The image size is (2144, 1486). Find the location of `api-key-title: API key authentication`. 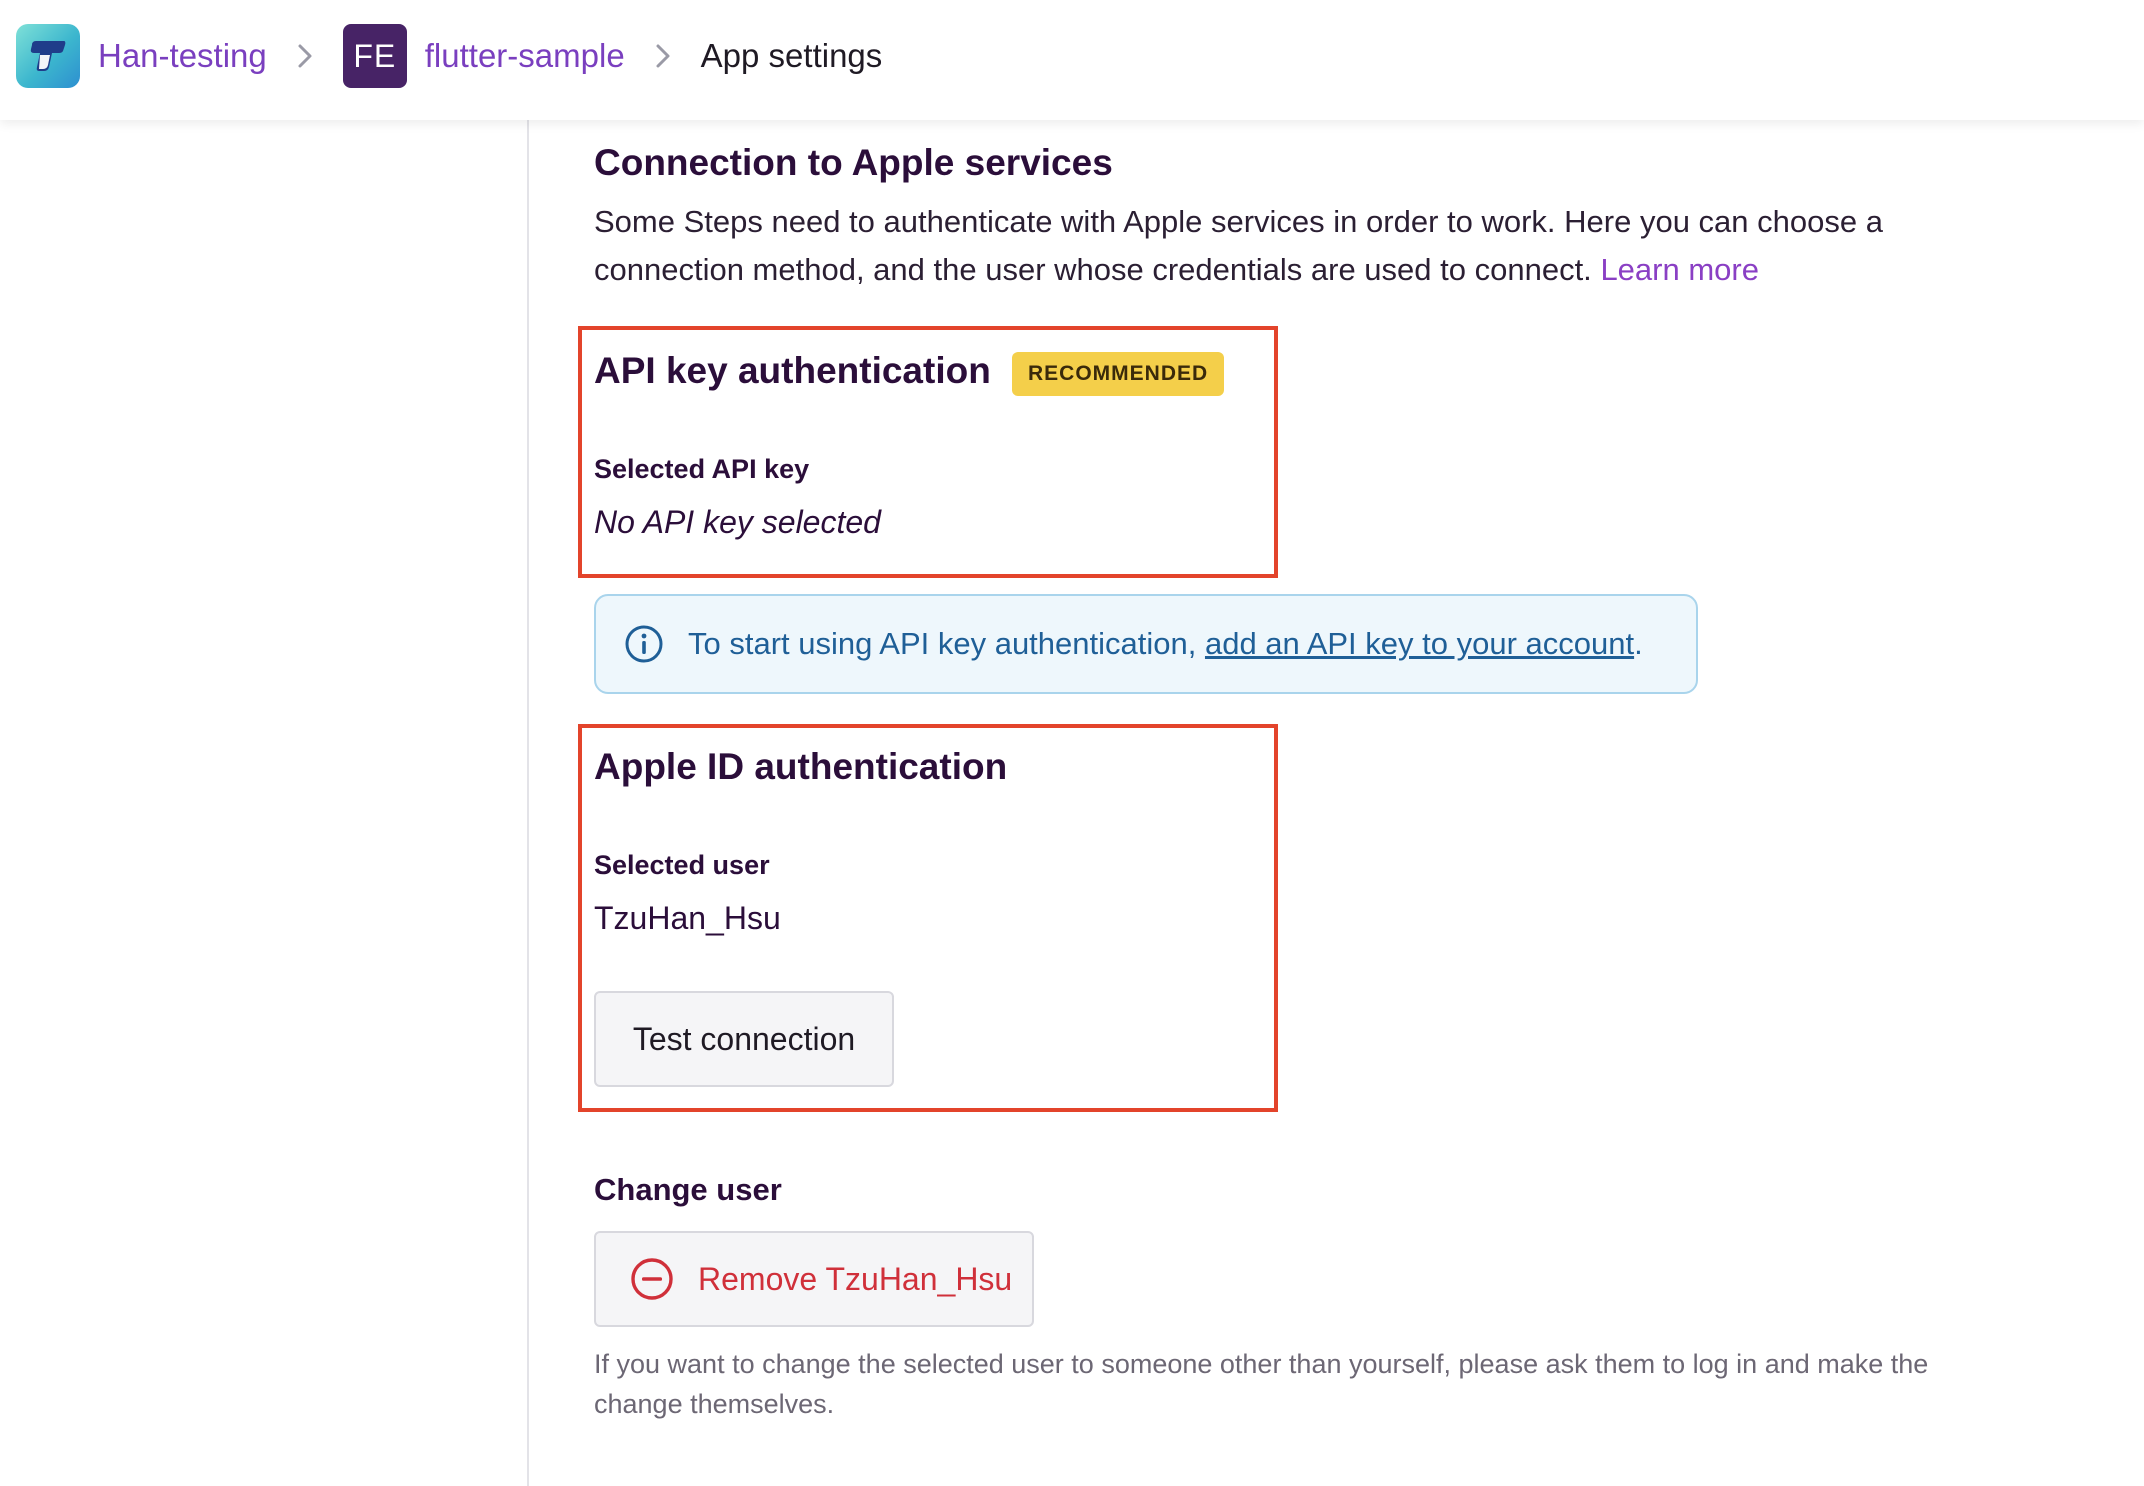

api-key-title: API key authentication is located at coordinates (792, 370).